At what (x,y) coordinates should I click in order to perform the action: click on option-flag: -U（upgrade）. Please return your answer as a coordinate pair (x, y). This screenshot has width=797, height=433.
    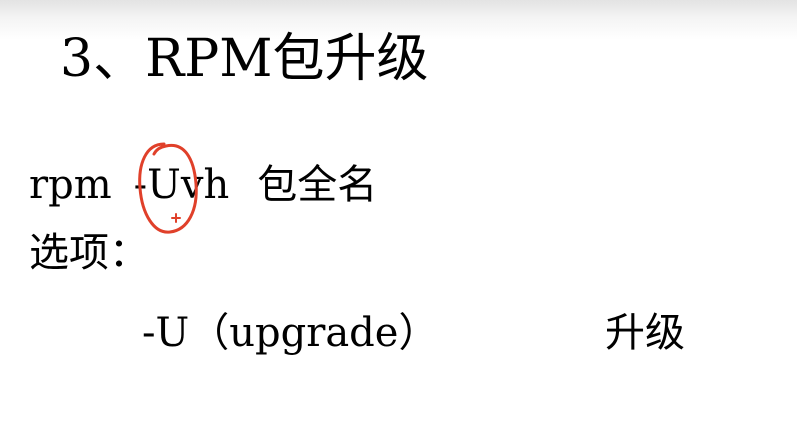
    Looking at the image, I should click on (290, 333).